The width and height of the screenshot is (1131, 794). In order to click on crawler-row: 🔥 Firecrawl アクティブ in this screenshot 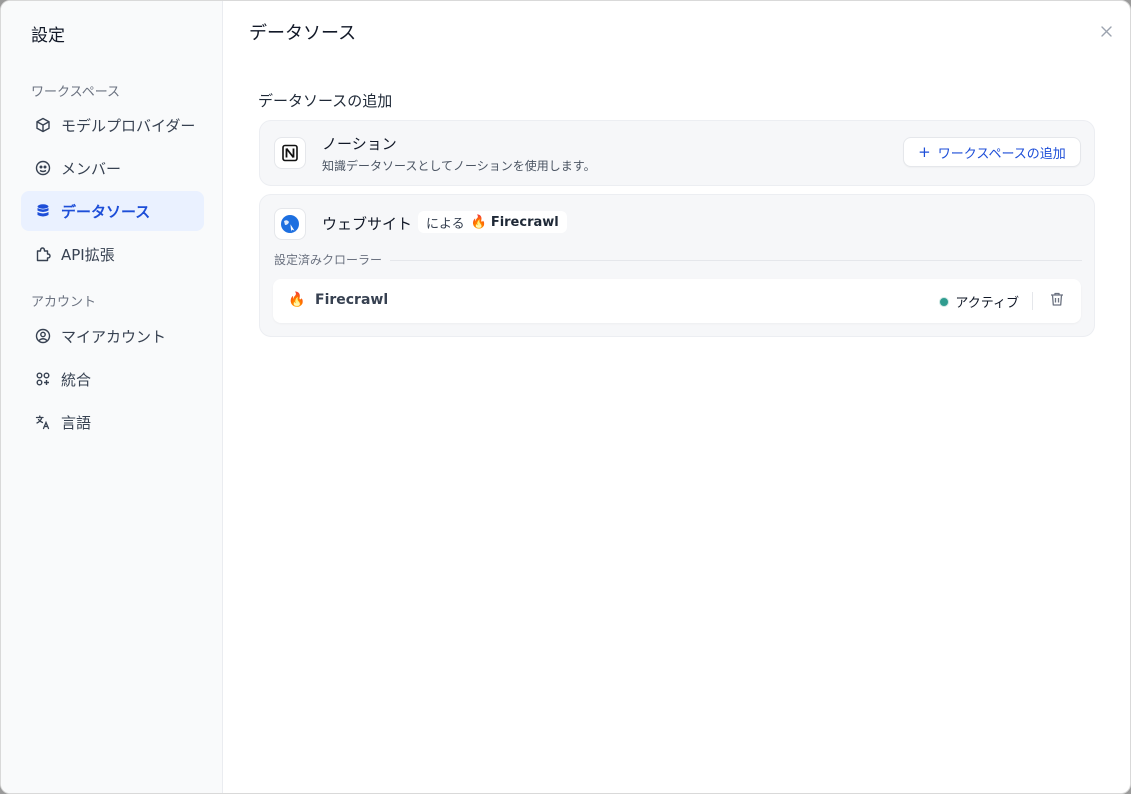, I will do `click(677, 301)`.